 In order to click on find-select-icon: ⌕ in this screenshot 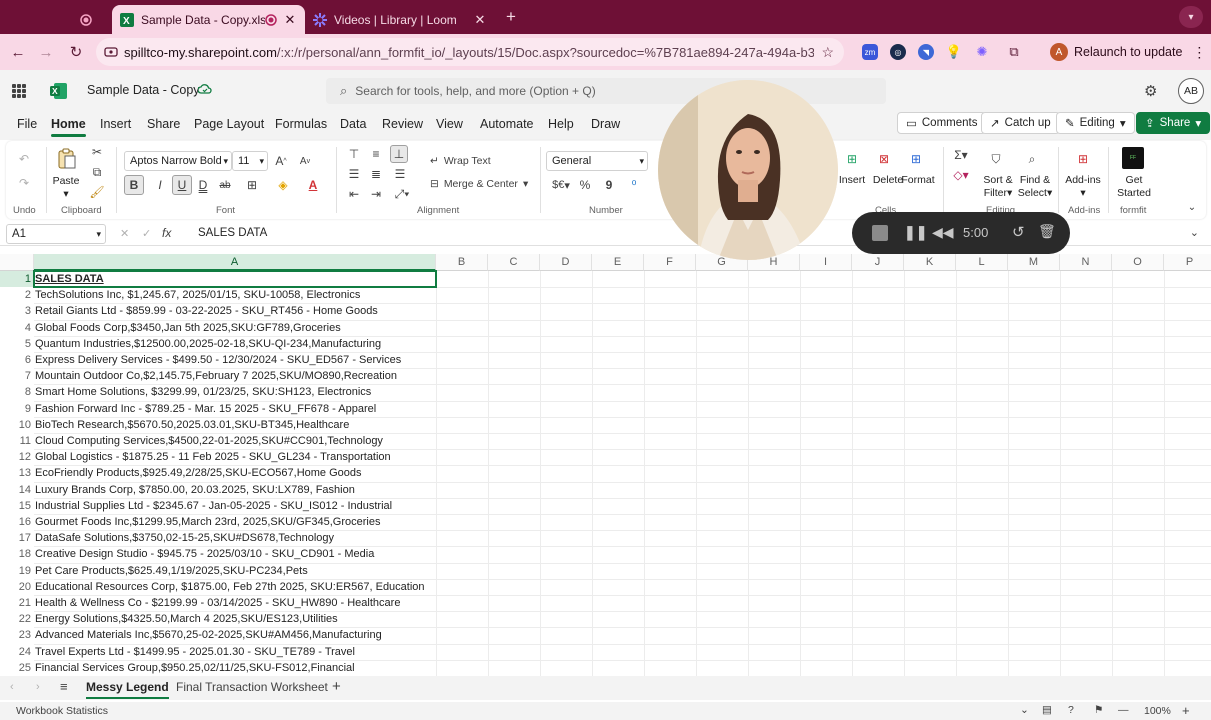, I will do `click(1032, 159)`.